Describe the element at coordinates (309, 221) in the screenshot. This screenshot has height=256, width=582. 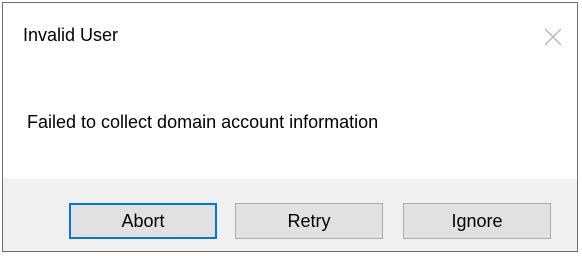
I see `retry-button: Retry` at that location.